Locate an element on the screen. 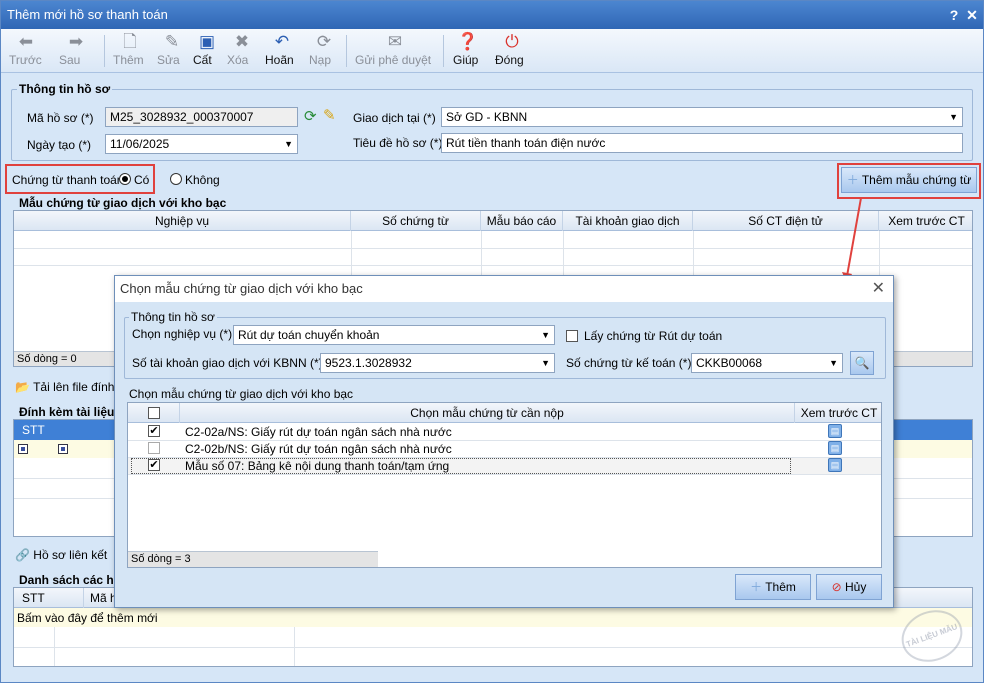  edit-document-icon: ✎ is located at coordinates (172, 41).